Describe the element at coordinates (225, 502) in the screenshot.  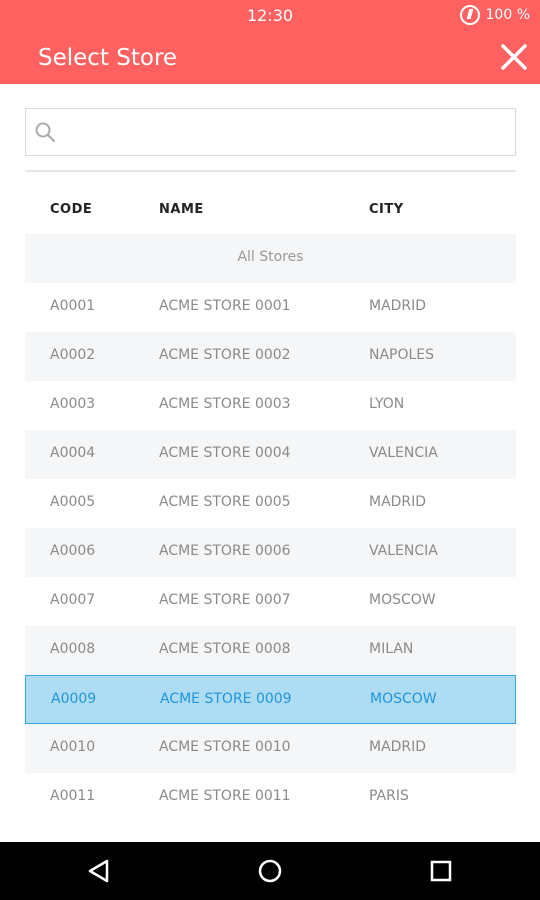
I see `store-name-cell: ACME STORE 0005` at that location.